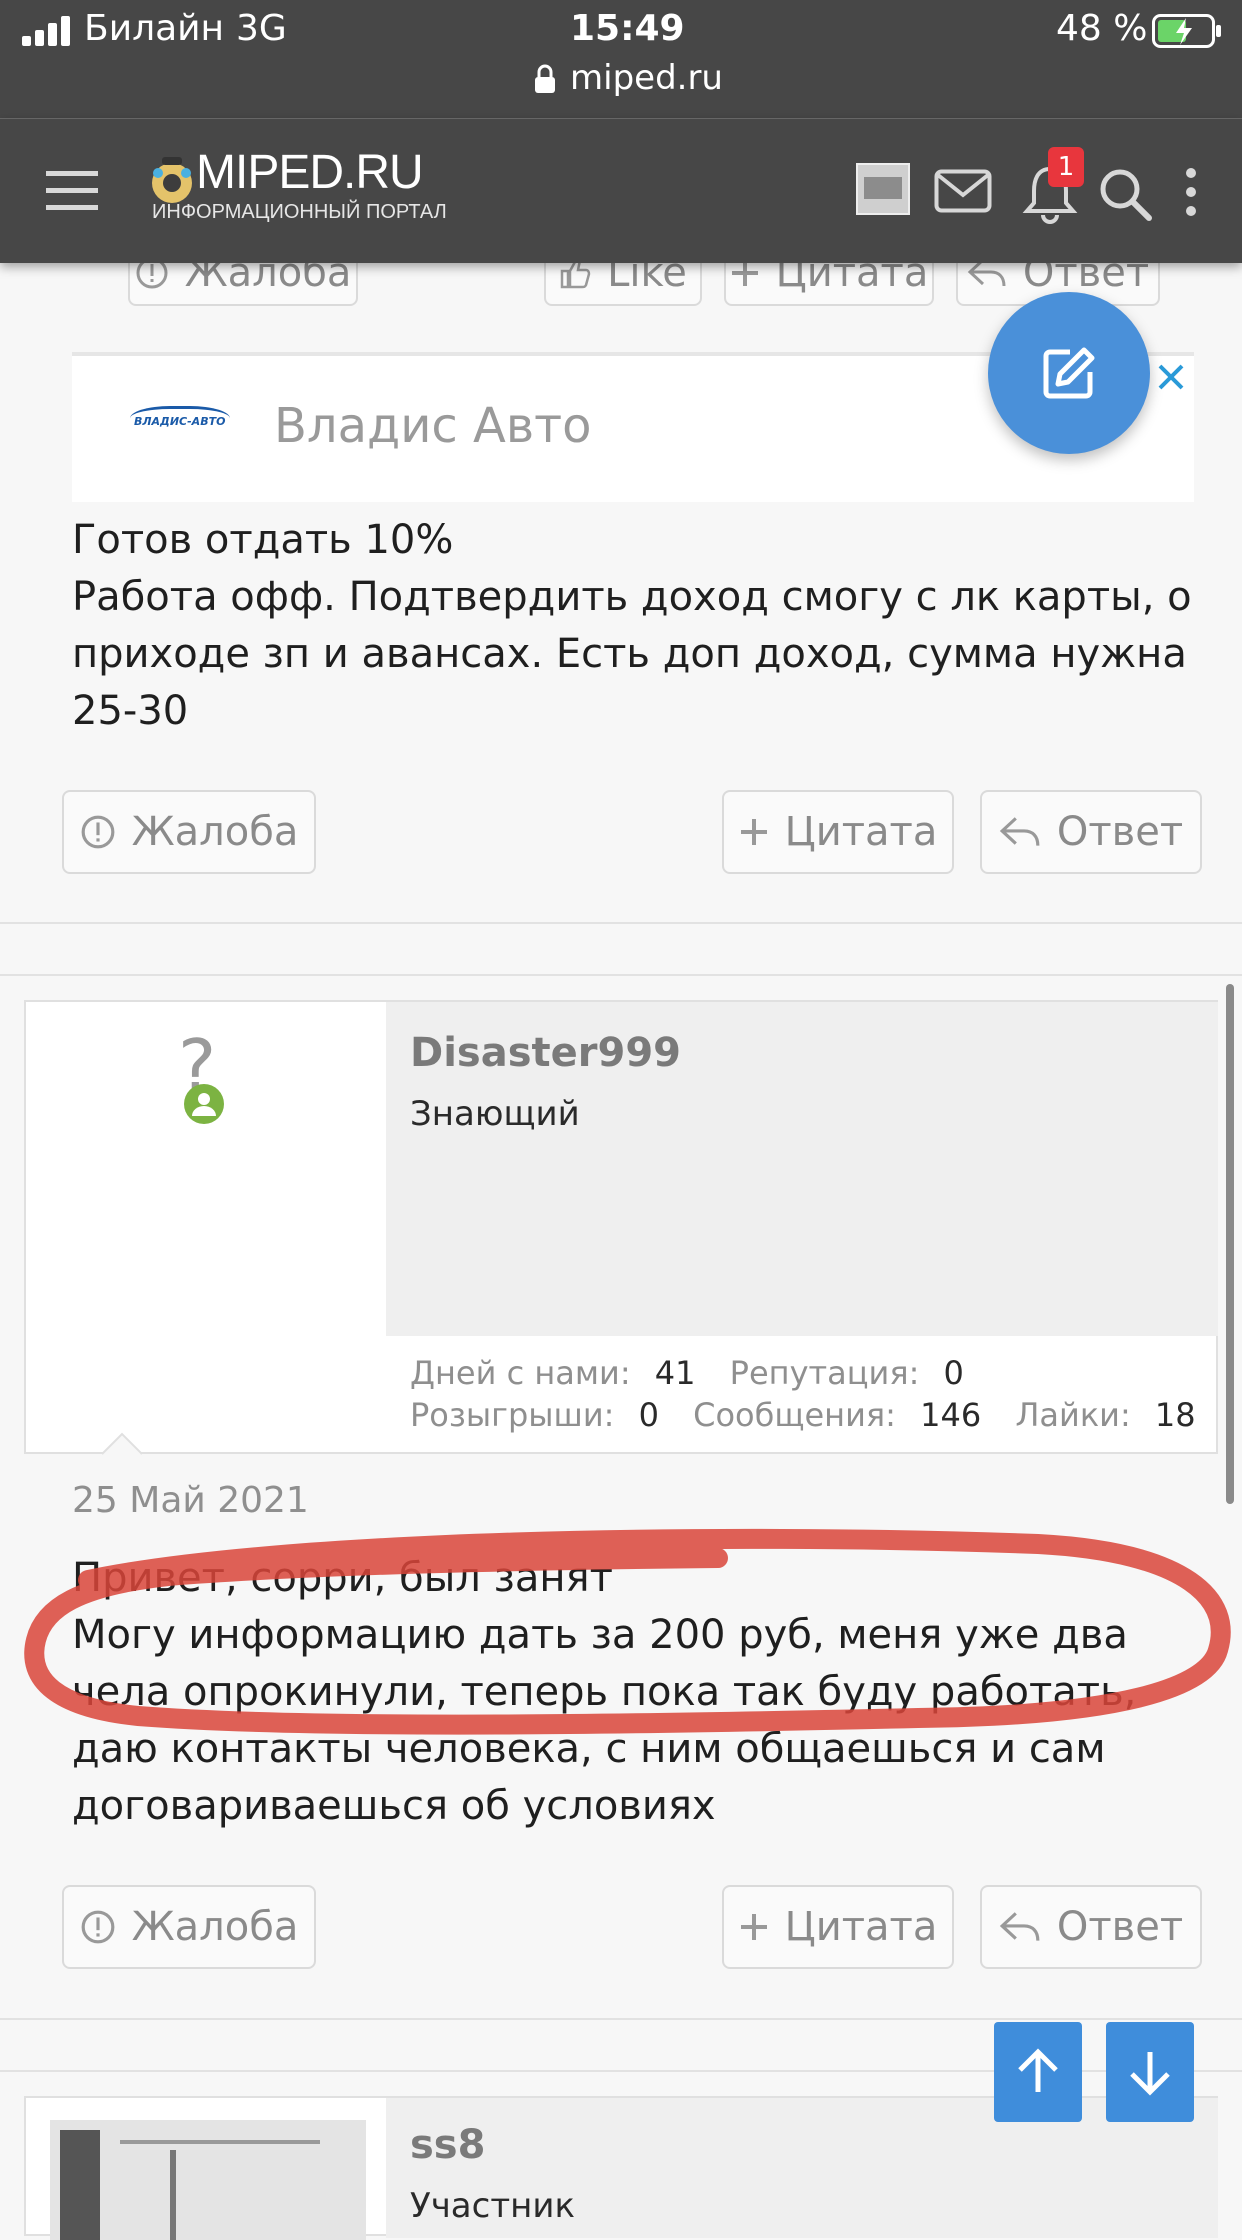 Image resolution: width=1242 pixels, height=2240 pixels. I want to click on likes-label: Лайки:, so click(1073, 1415).